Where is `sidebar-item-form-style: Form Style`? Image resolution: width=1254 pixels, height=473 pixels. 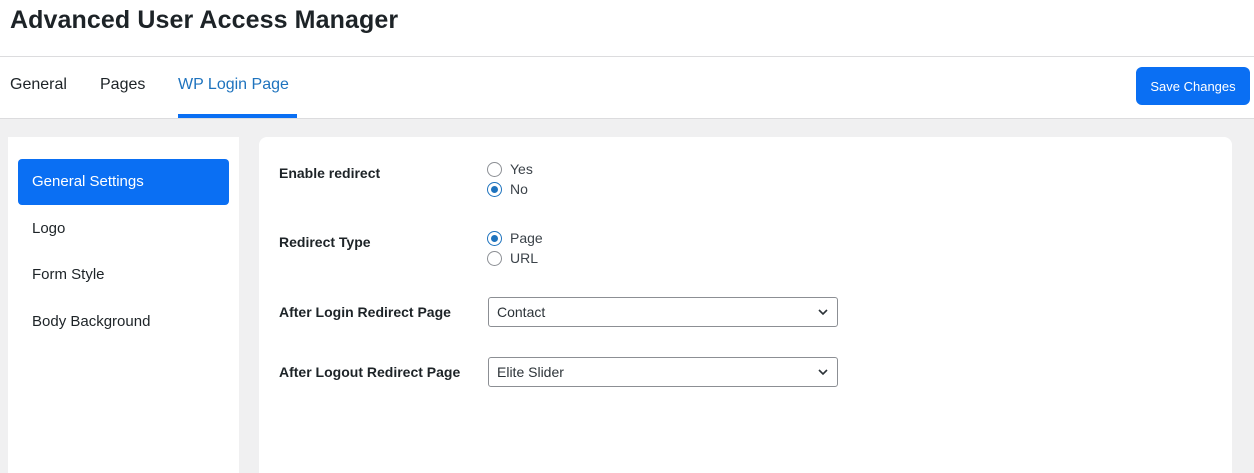 sidebar-item-form-style: Form Style is located at coordinates (123, 275).